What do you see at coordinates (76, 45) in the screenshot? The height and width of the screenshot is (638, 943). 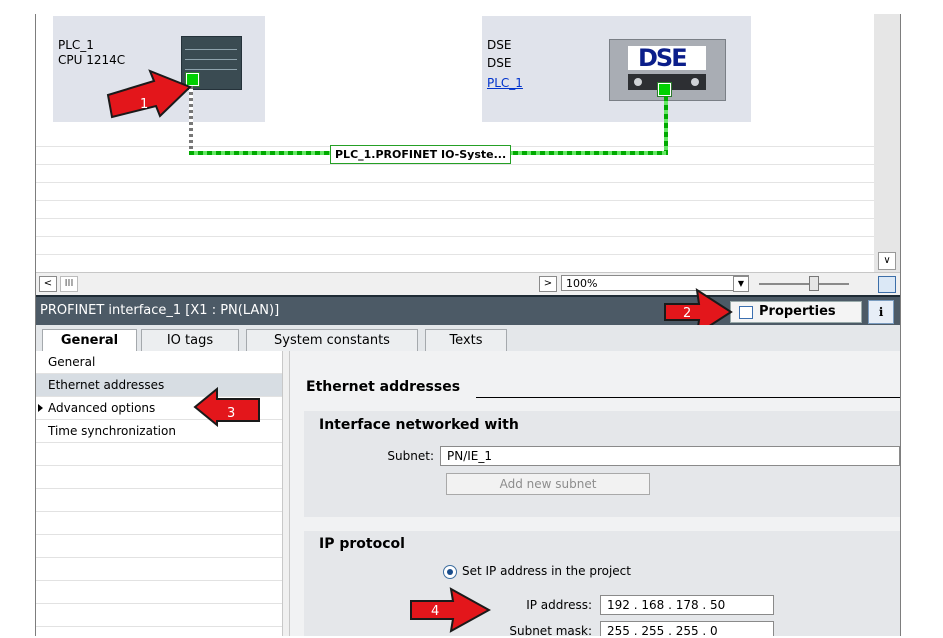 I see `plc-name: PLC_1` at bounding box center [76, 45].